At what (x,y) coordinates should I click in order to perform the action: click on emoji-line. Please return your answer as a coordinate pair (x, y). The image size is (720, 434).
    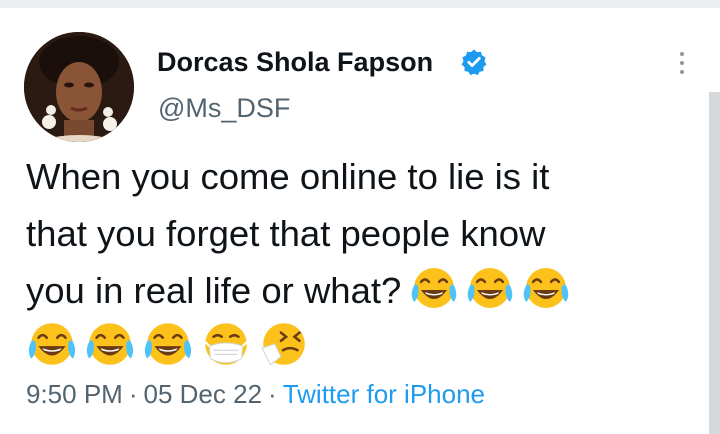
    Looking at the image, I should click on (361, 347).